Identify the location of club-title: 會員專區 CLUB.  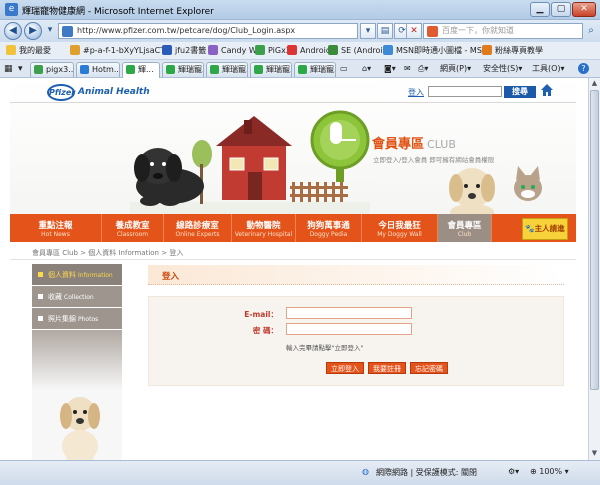
(414, 144).